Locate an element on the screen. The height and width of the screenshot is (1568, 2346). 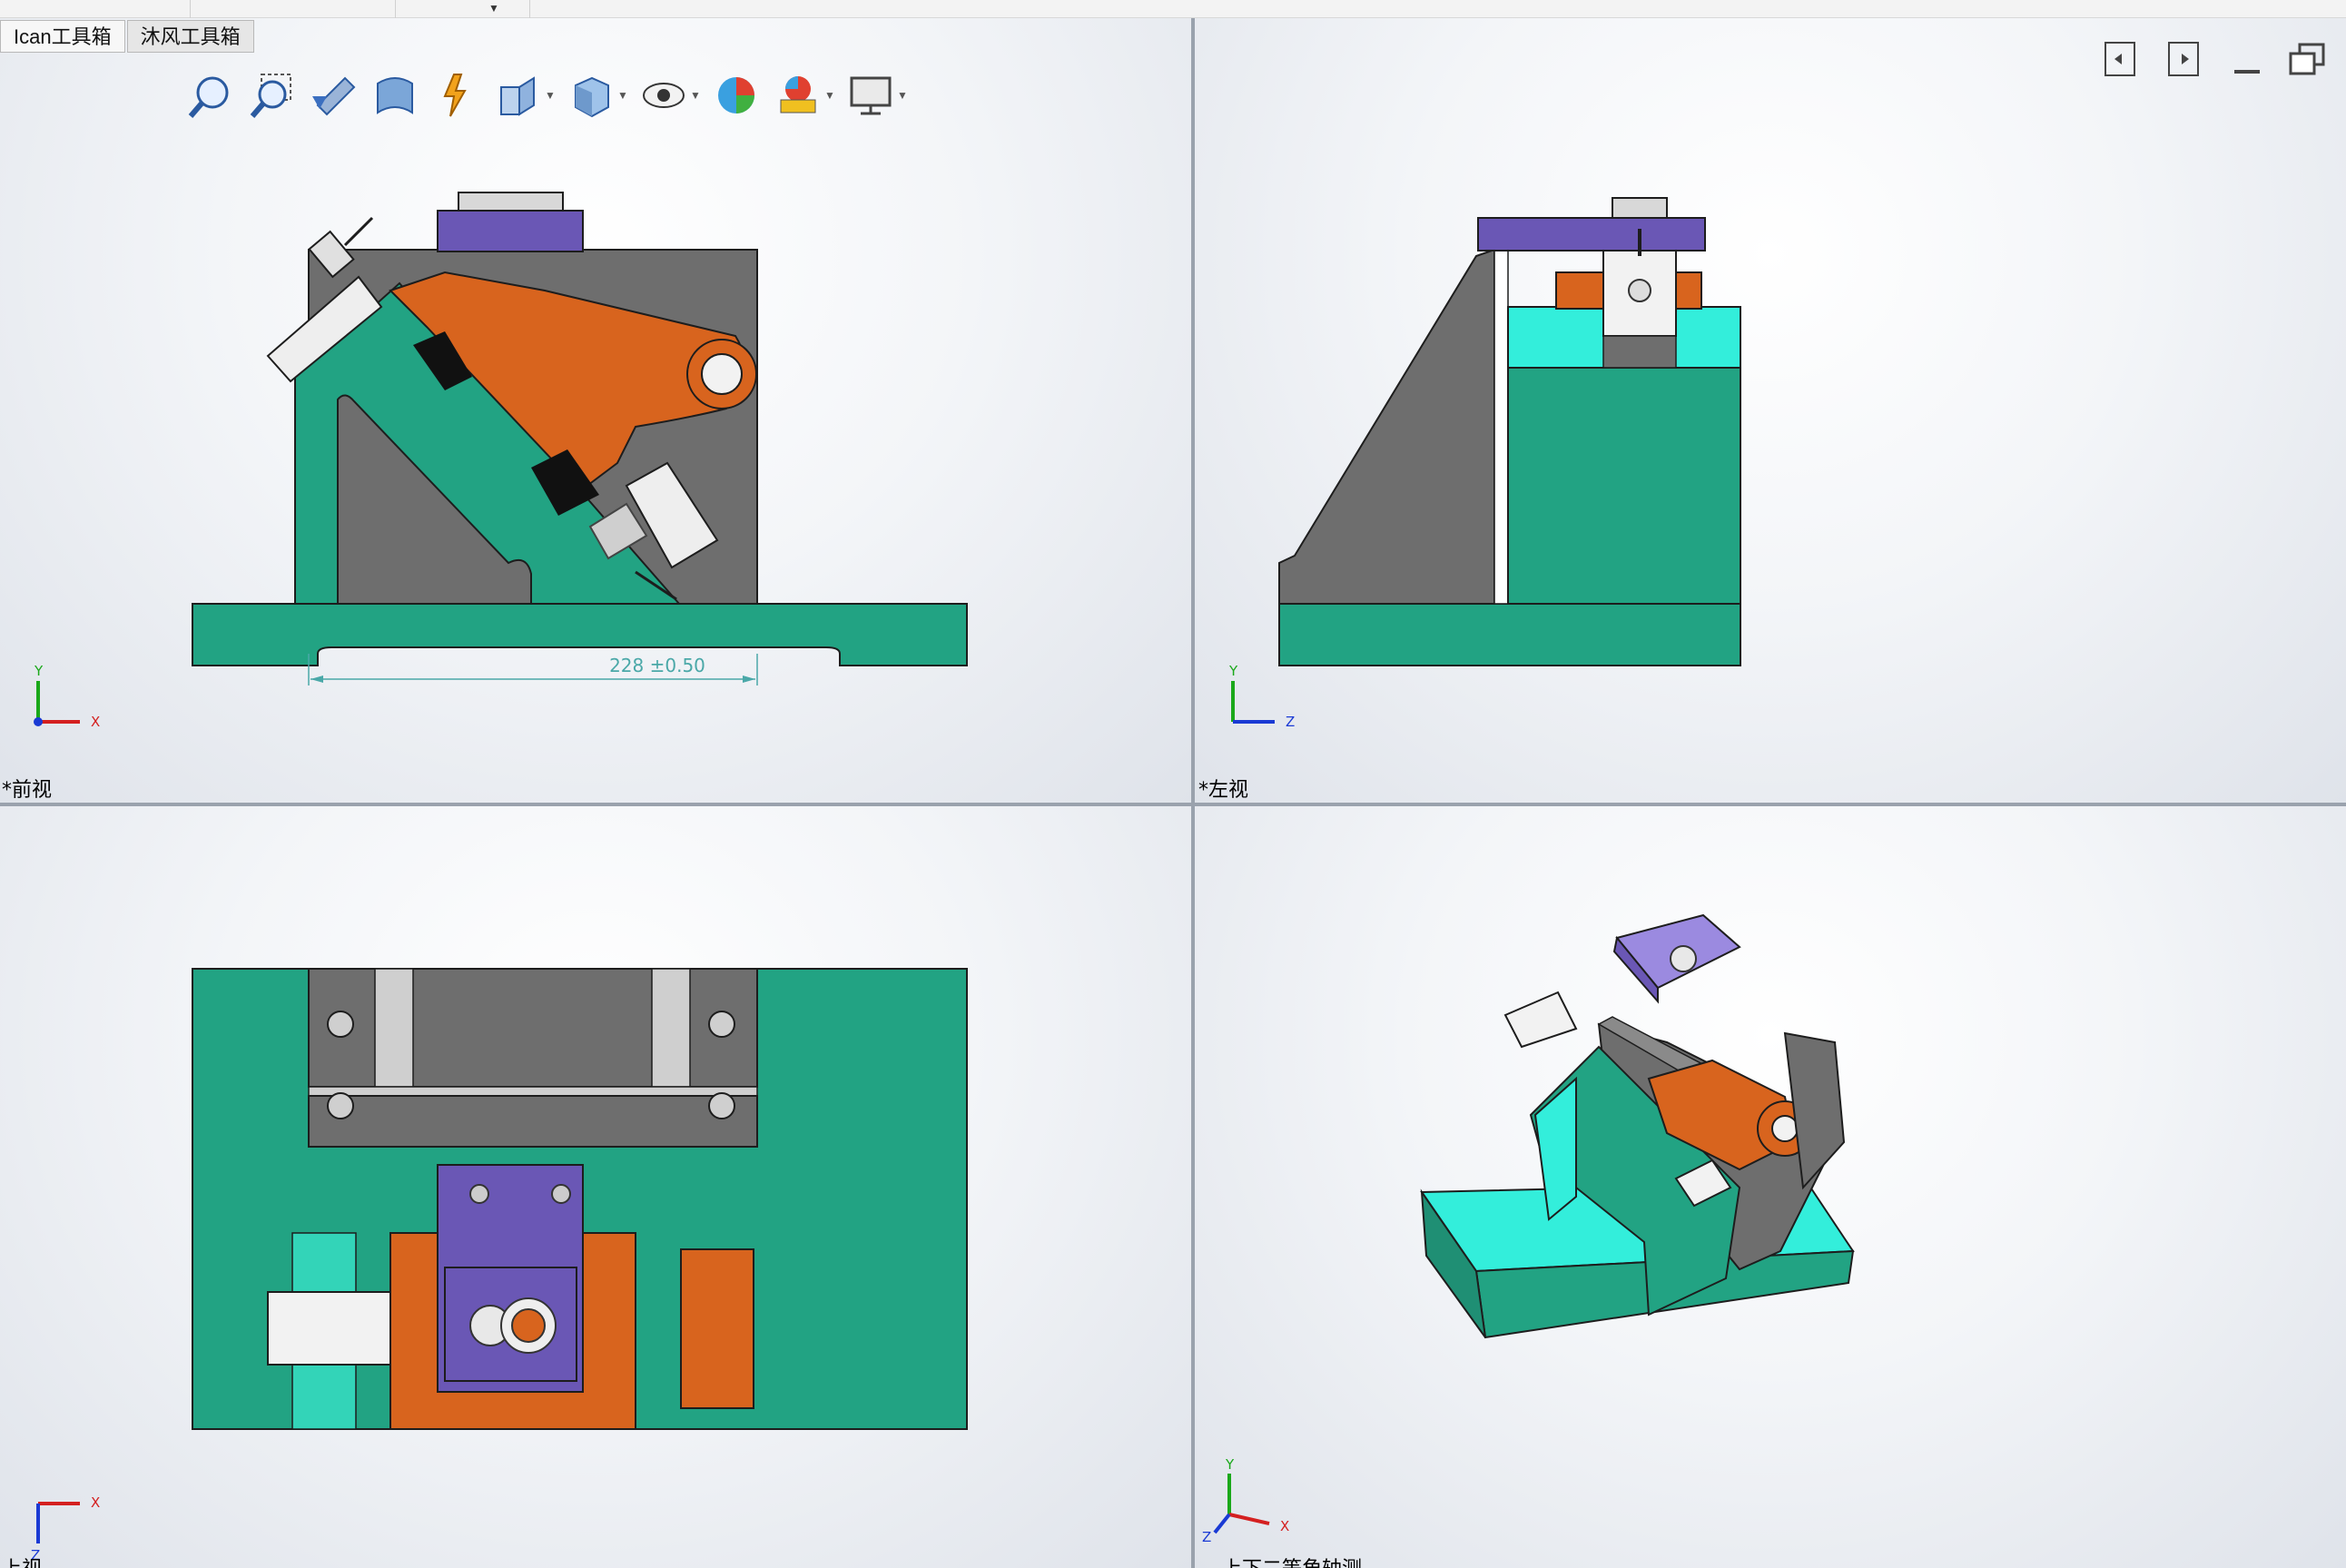
tab-ican-toolbox: Ican工具箱 is located at coordinates (62, 36).